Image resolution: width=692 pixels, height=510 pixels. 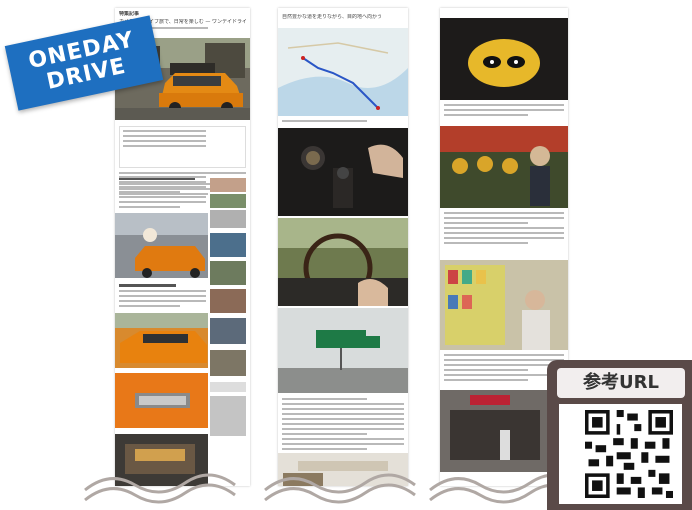 I want to click on article-2-header: 自然豊かな道を走りながら、目的地へ向かう, so click(x=343, y=17).